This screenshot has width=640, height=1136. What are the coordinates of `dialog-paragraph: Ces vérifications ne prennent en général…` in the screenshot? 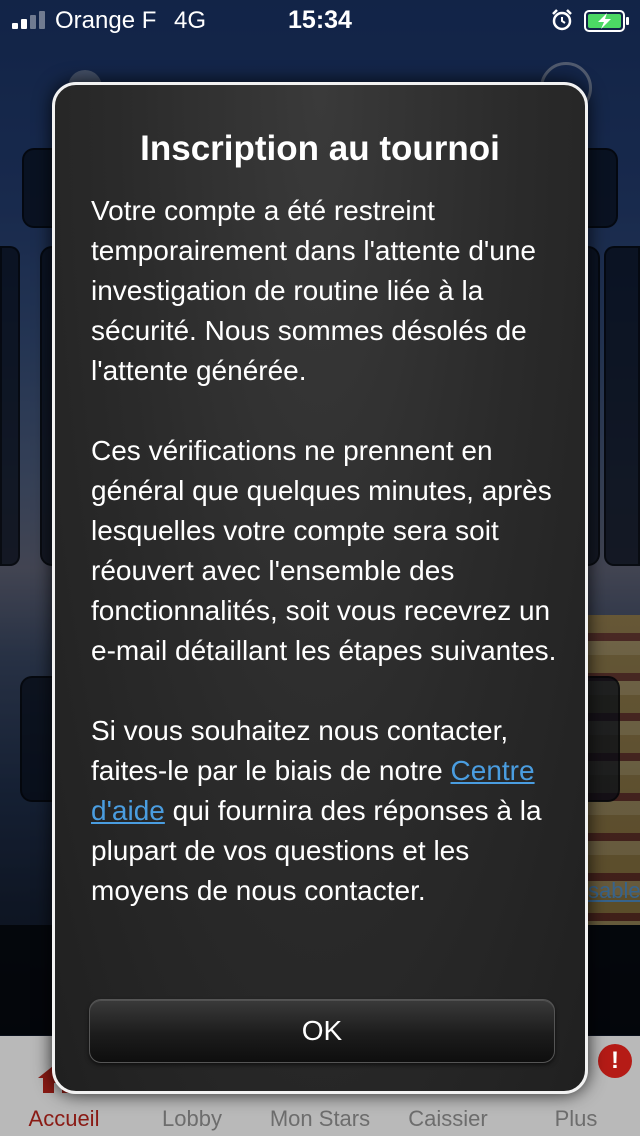 It's located at (324, 550).